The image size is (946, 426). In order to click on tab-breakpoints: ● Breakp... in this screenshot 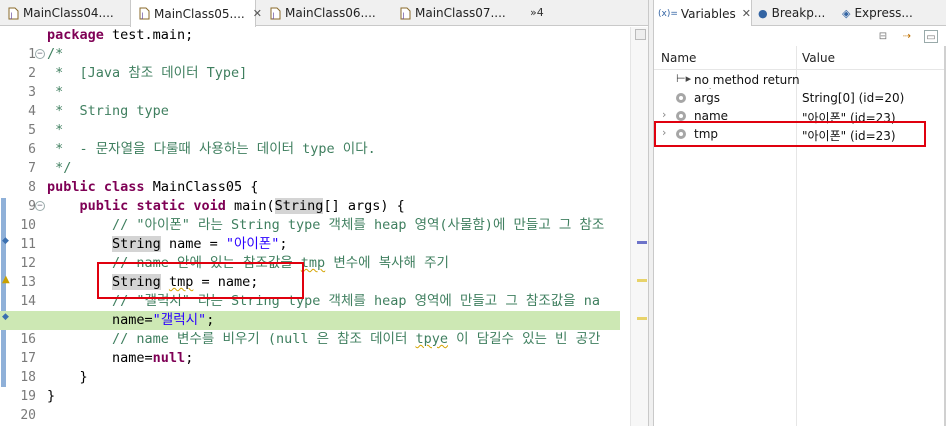, I will do `click(800, 13)`.